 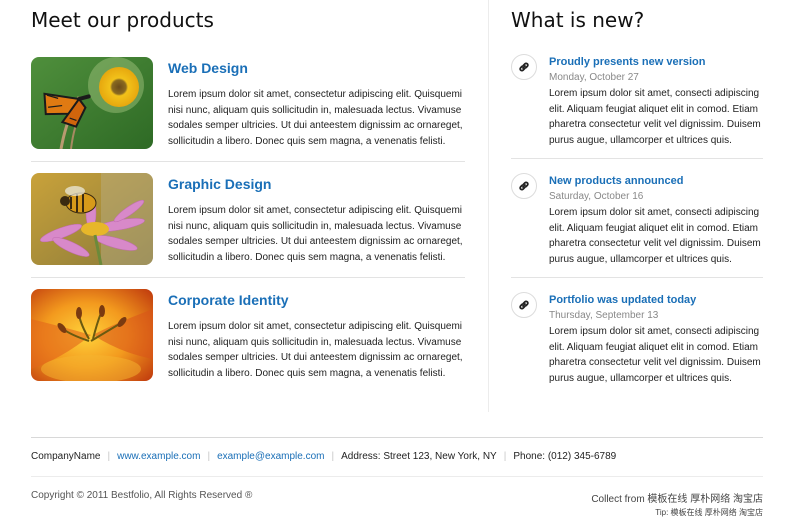 I want to click on email-link: example@example.com, so click(x=270, y=456).